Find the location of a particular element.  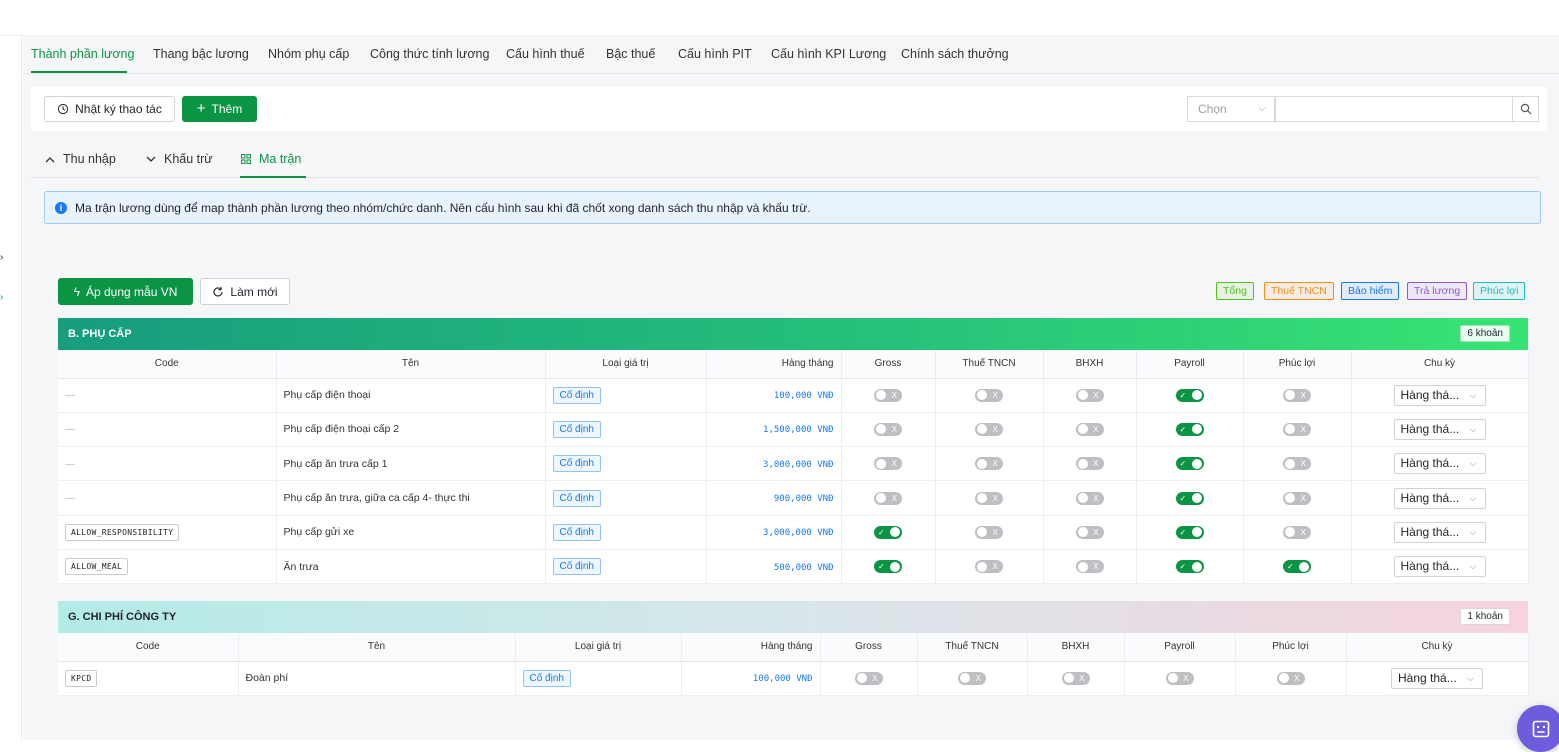

empty-code: — is located at coordinates (70, 464).